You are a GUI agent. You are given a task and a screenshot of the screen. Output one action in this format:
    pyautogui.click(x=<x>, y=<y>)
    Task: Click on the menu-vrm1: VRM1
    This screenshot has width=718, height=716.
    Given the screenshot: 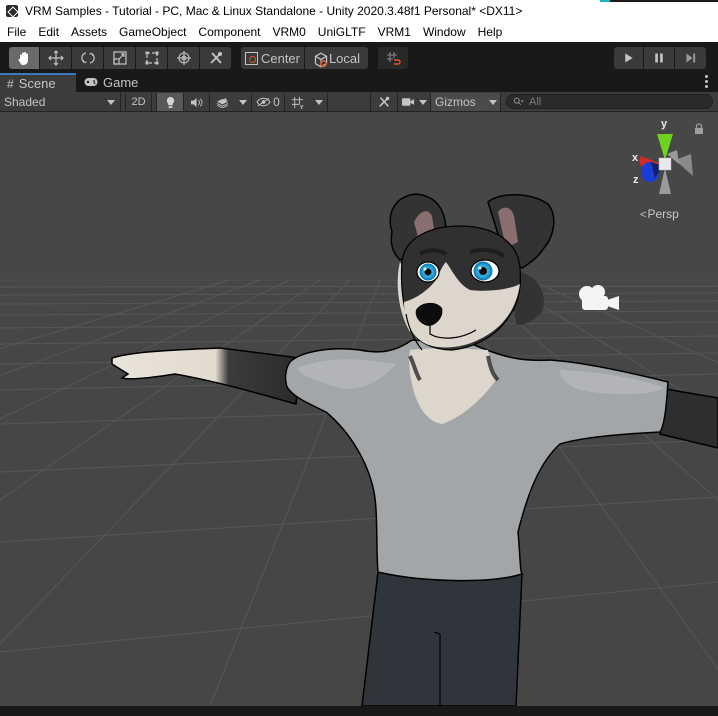 What is the action you would take?
    pyautogui.click(x=394, y=32)
    